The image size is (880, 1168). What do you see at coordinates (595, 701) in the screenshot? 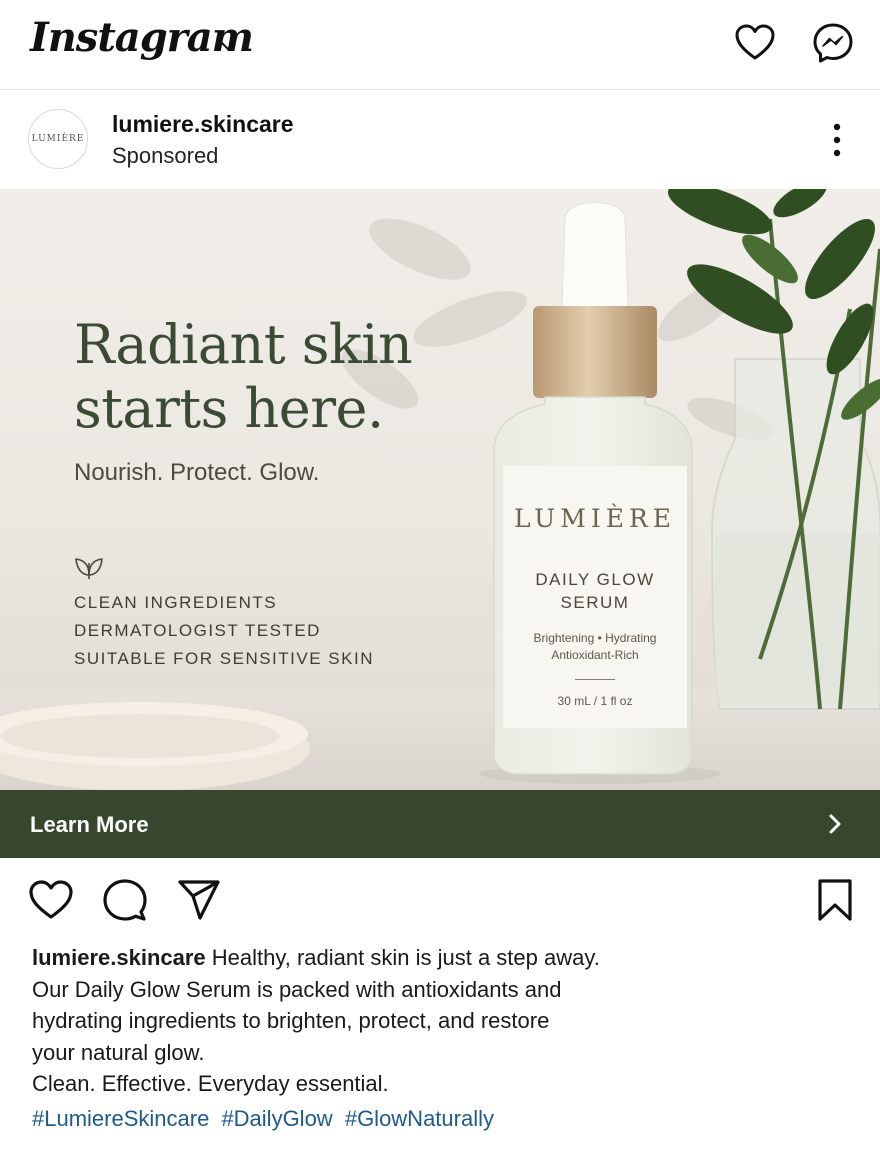
I see `label-size: 30 mL / 1 fl oz` at bounding box center [595, 701].